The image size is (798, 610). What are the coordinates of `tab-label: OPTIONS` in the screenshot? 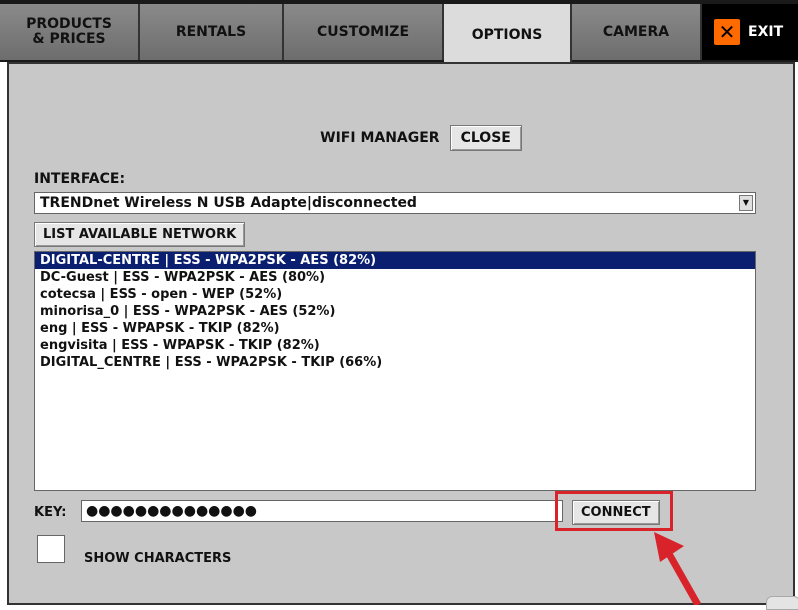 It's located at (507, 34).